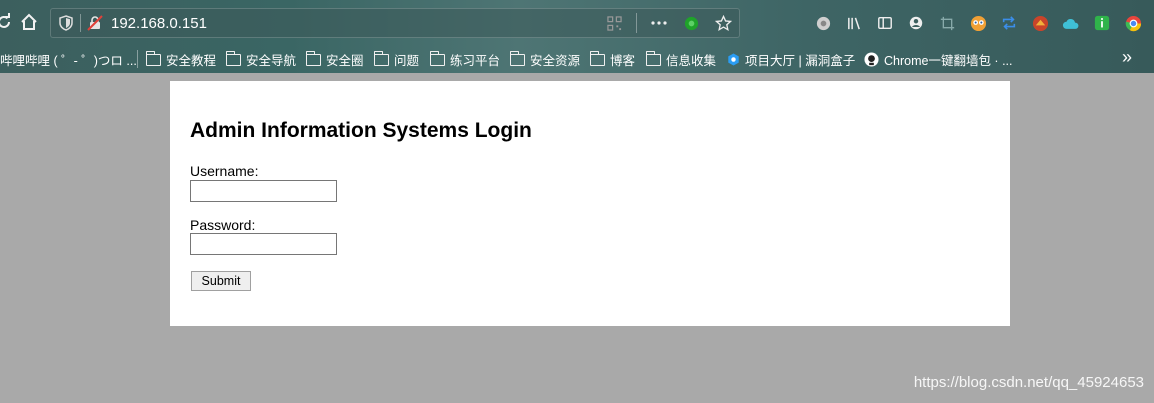  I want to click on browser-toolbar: 192.168.0.151, so click(577, 22).